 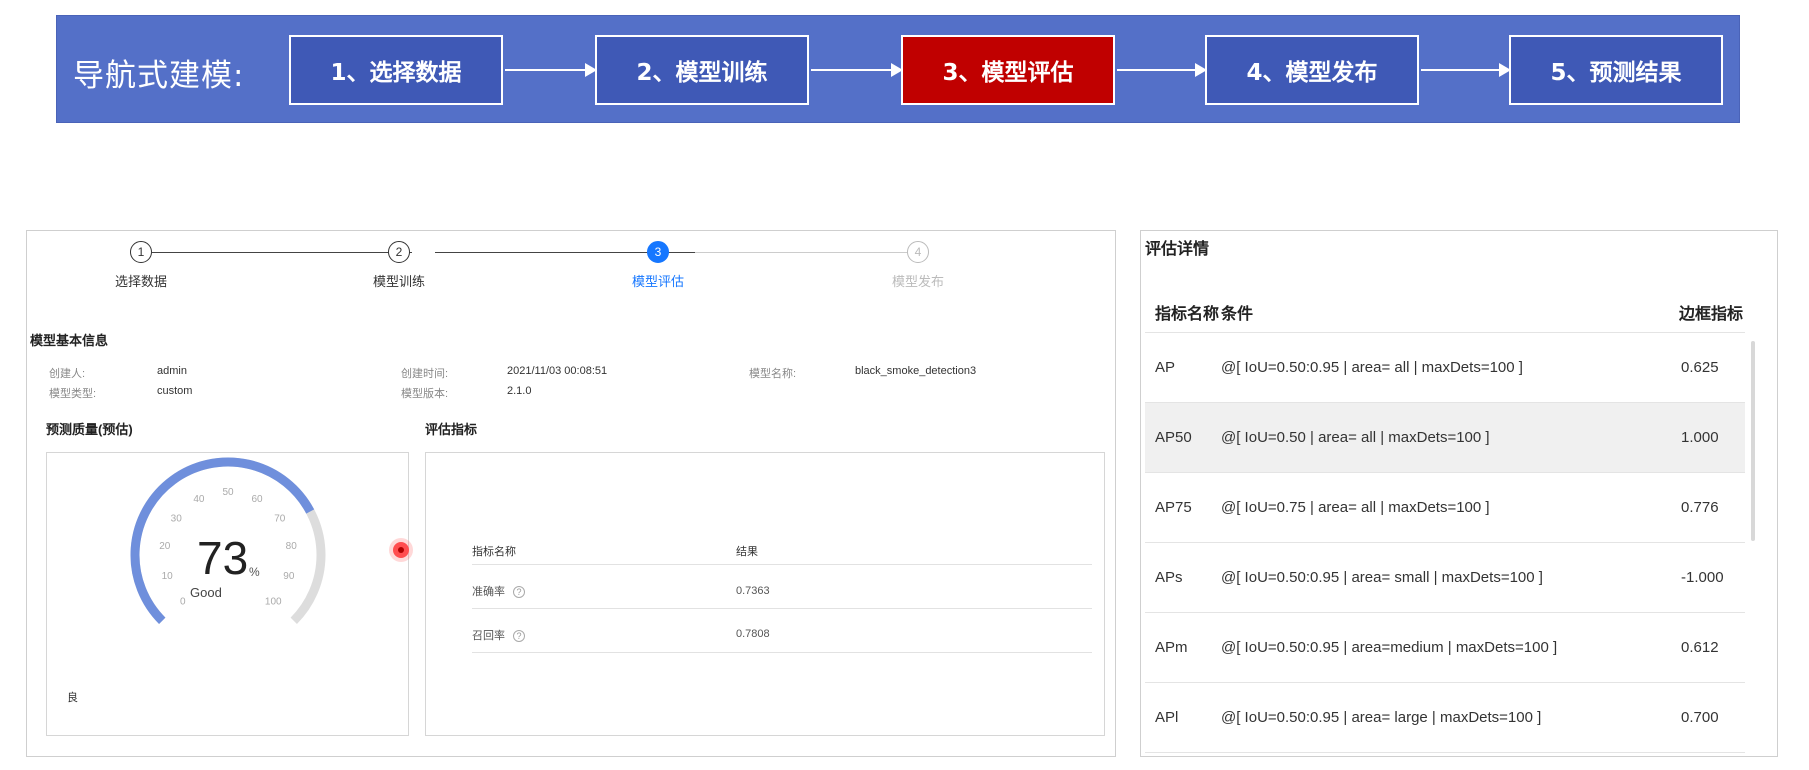 I want to click on progress-step-circle: 1, so click(x=141, y=252).